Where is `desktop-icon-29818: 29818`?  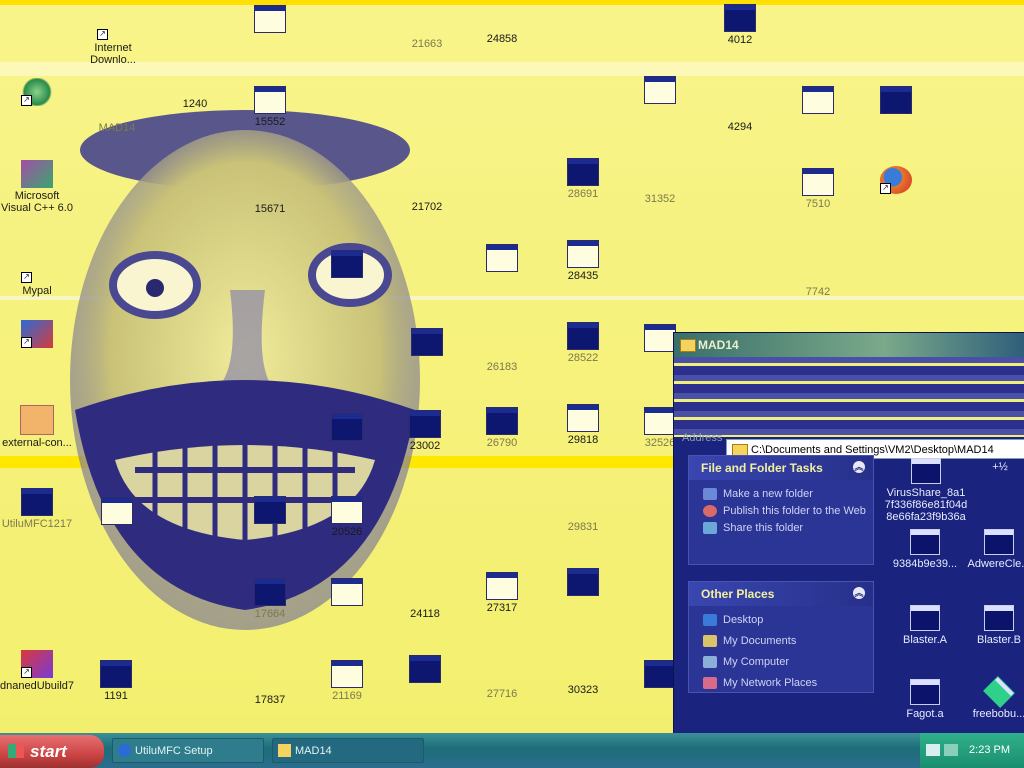
desktop-icon-29818: 29818 is located at coordinates (583, 425).